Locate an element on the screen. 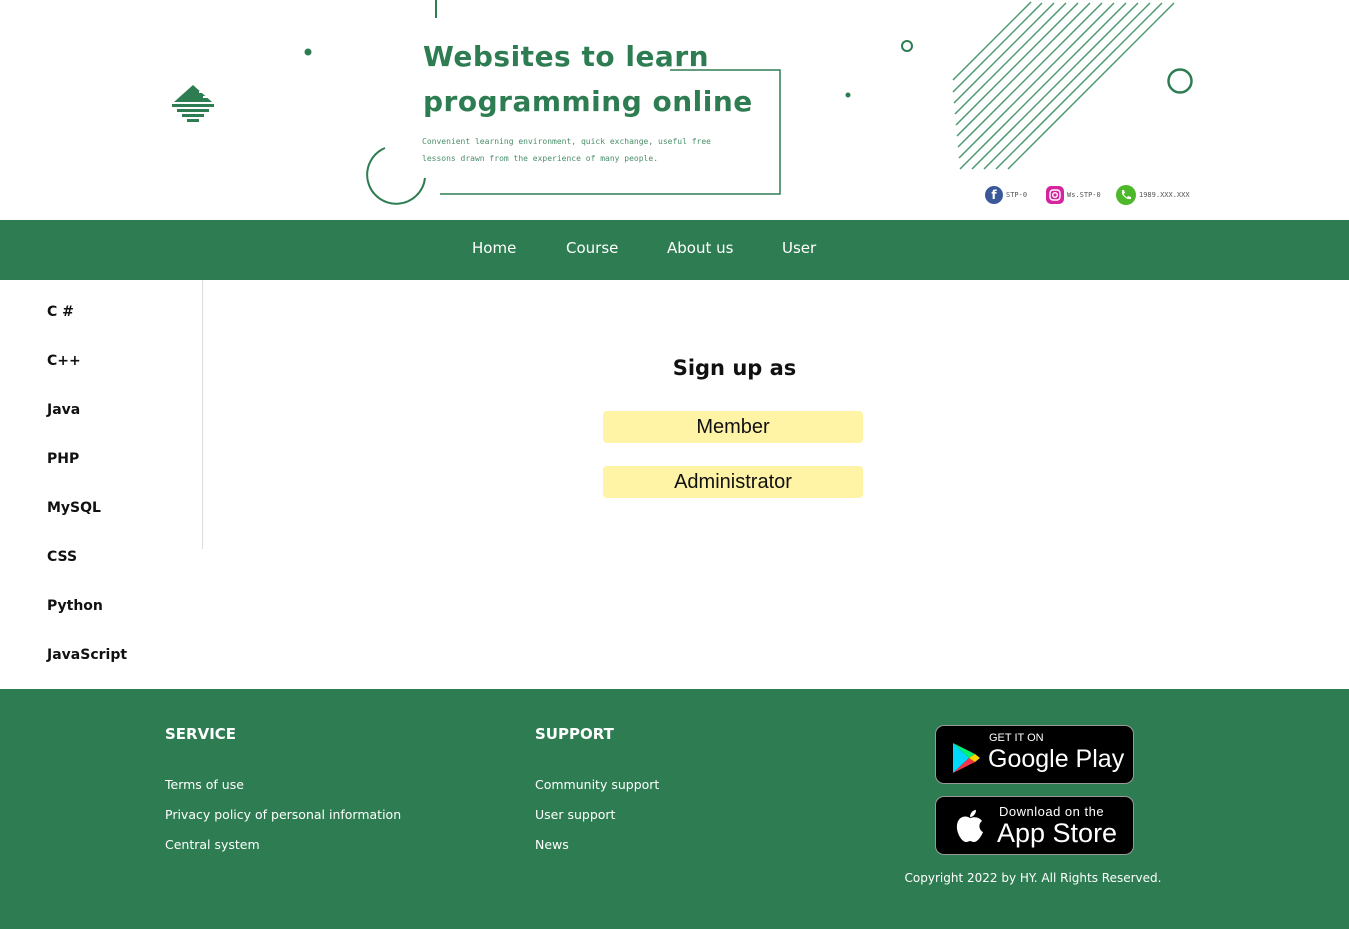 Image resolution: width=1349 pixels, height=929 pixels. apple-icon is located at coordinates (969, 826).